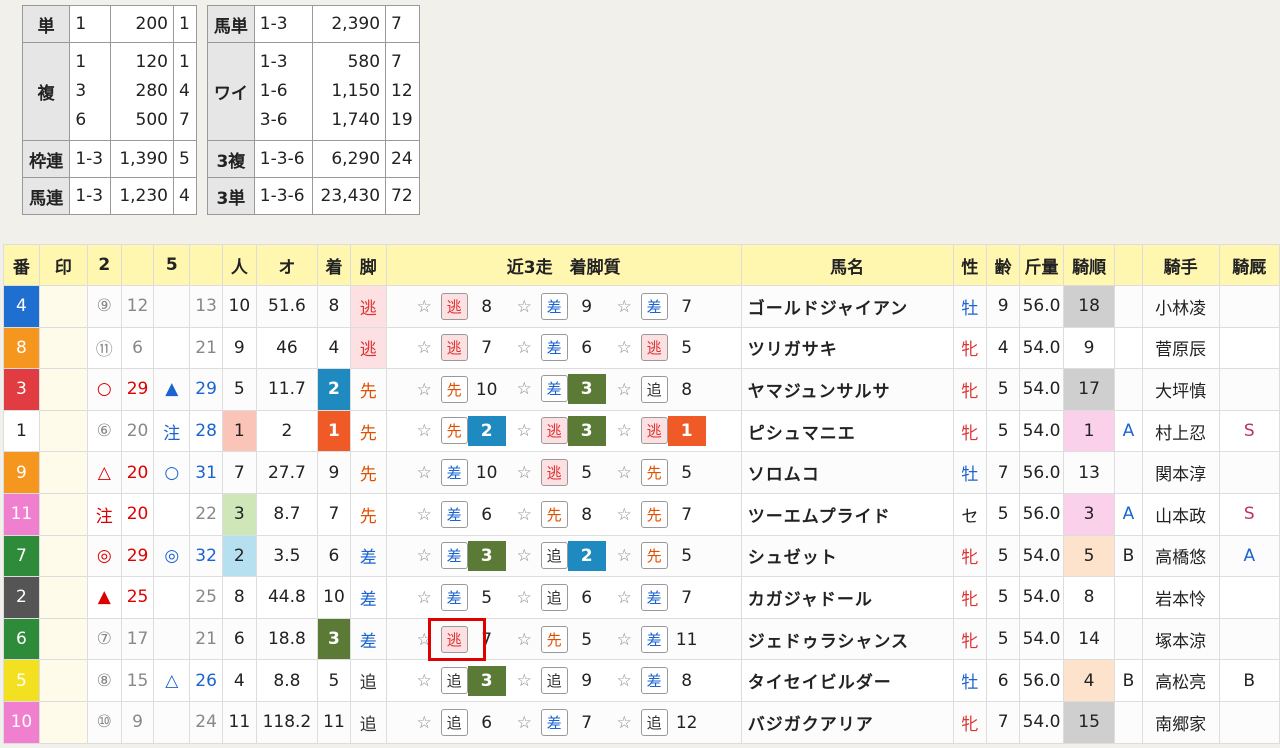 The width and height of the screenshot is (1280, 748). Describe the element at coordinates (283, 24) in the screenshot. I see `payout-combo: 1-3` at that location.